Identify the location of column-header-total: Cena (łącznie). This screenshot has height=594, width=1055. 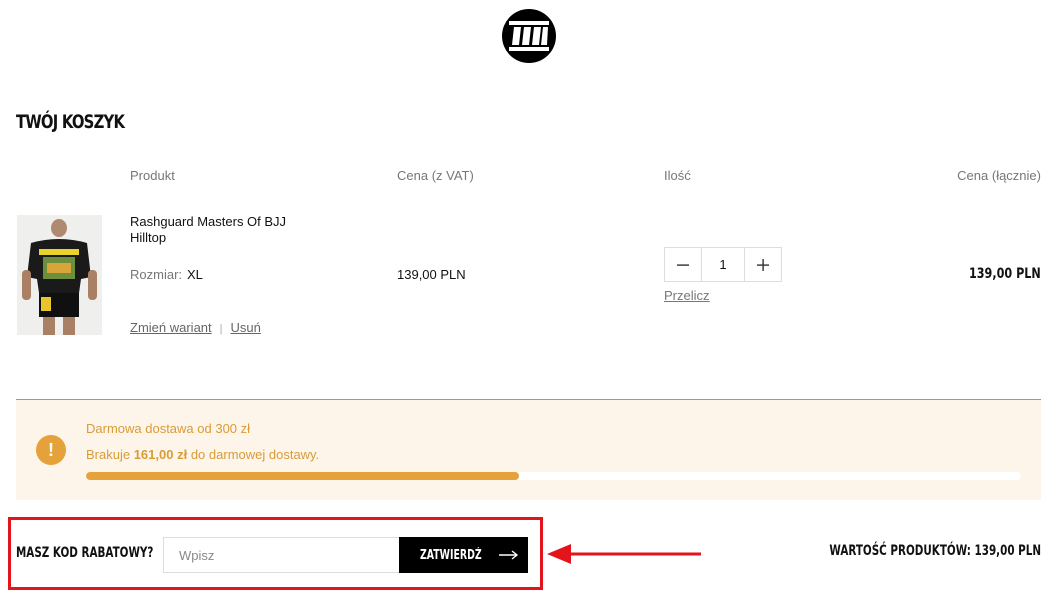
(999, 175).